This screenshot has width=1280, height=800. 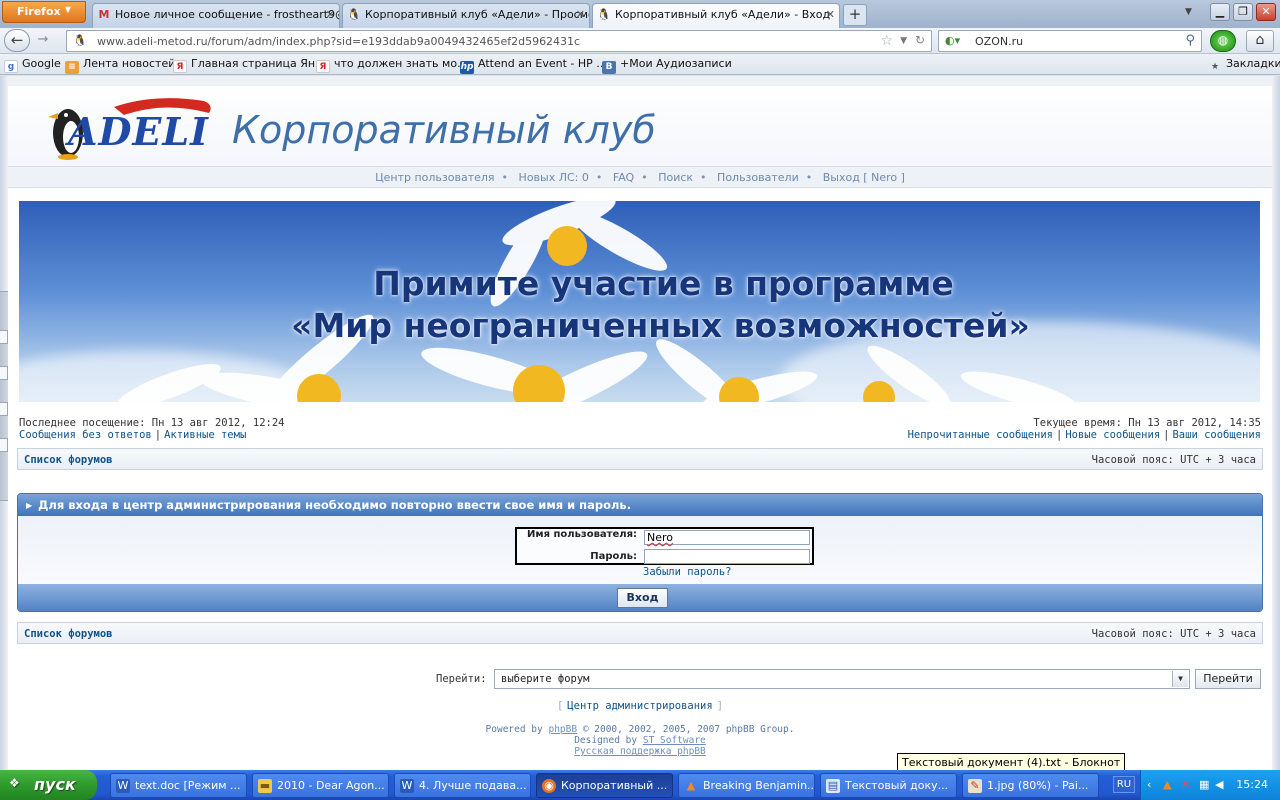 I want to click on vlc-tray-icon: ▲, so click(x=1167, y=784).